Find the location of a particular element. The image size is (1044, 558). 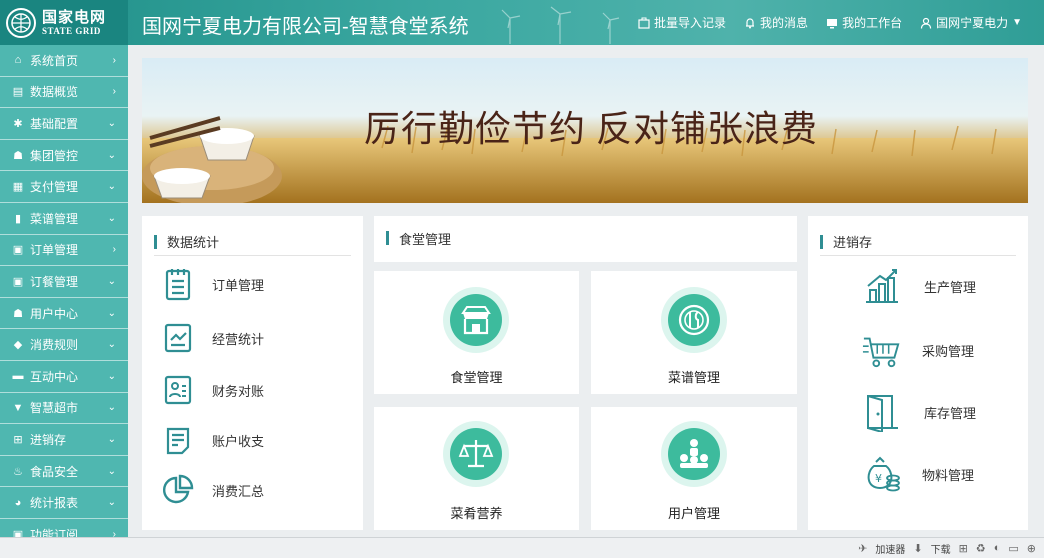

stats-item-consumption-label: 消费汇总 is located at coordinates (238, 491).